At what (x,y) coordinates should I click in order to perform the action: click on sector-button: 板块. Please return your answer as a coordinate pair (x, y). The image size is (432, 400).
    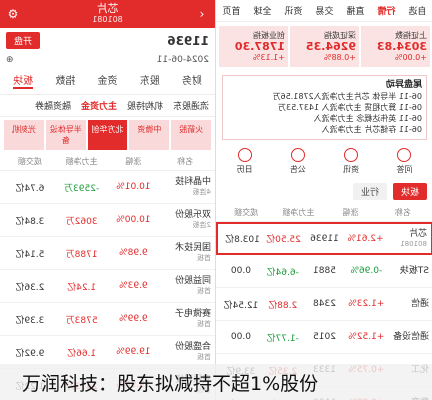
    Looking at the image, I should click on (409, 191).